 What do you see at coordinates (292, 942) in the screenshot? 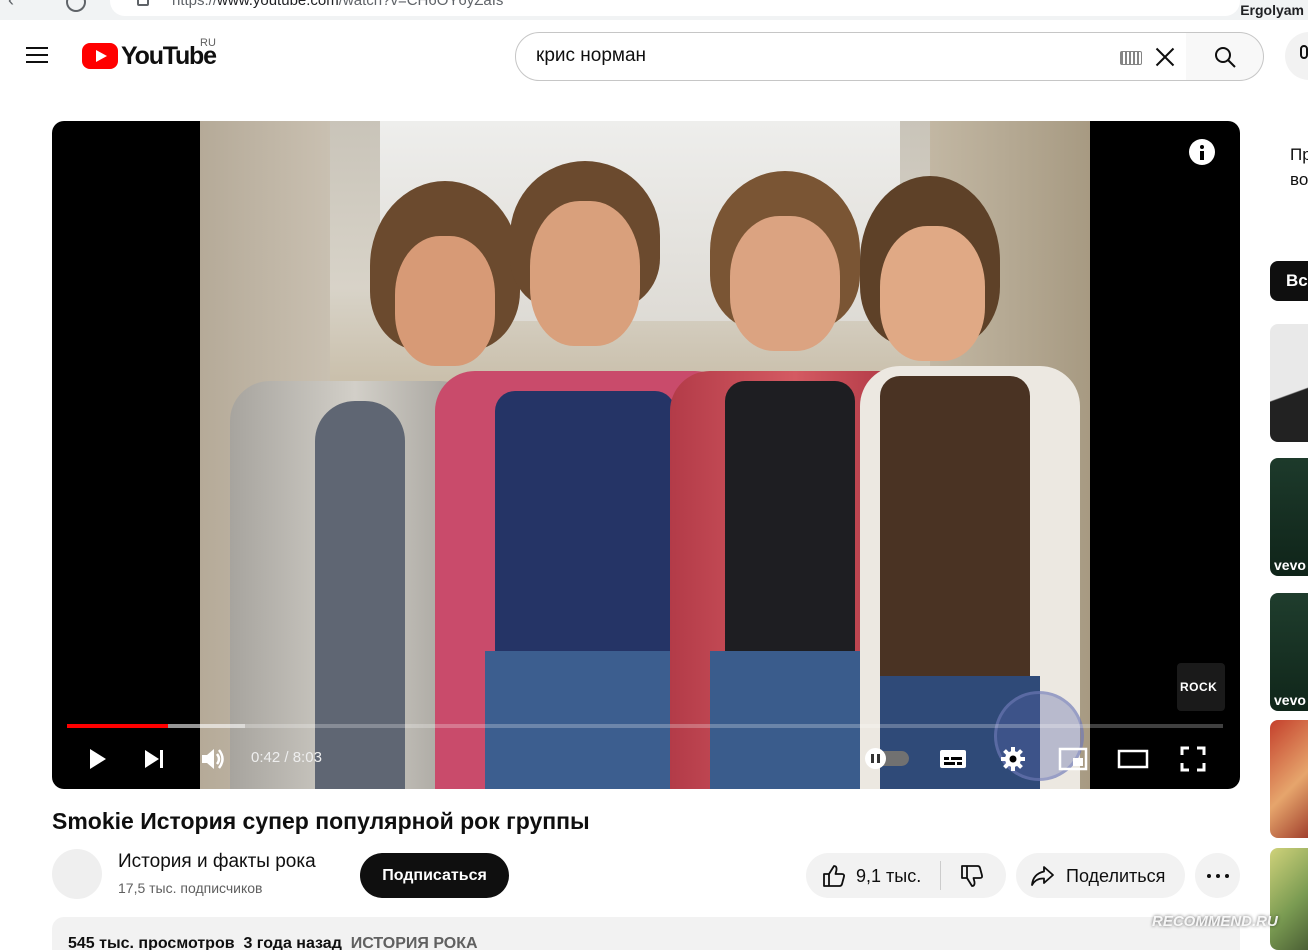
I see `upload-age: 3 года назад` at bounding box center [292, 942].